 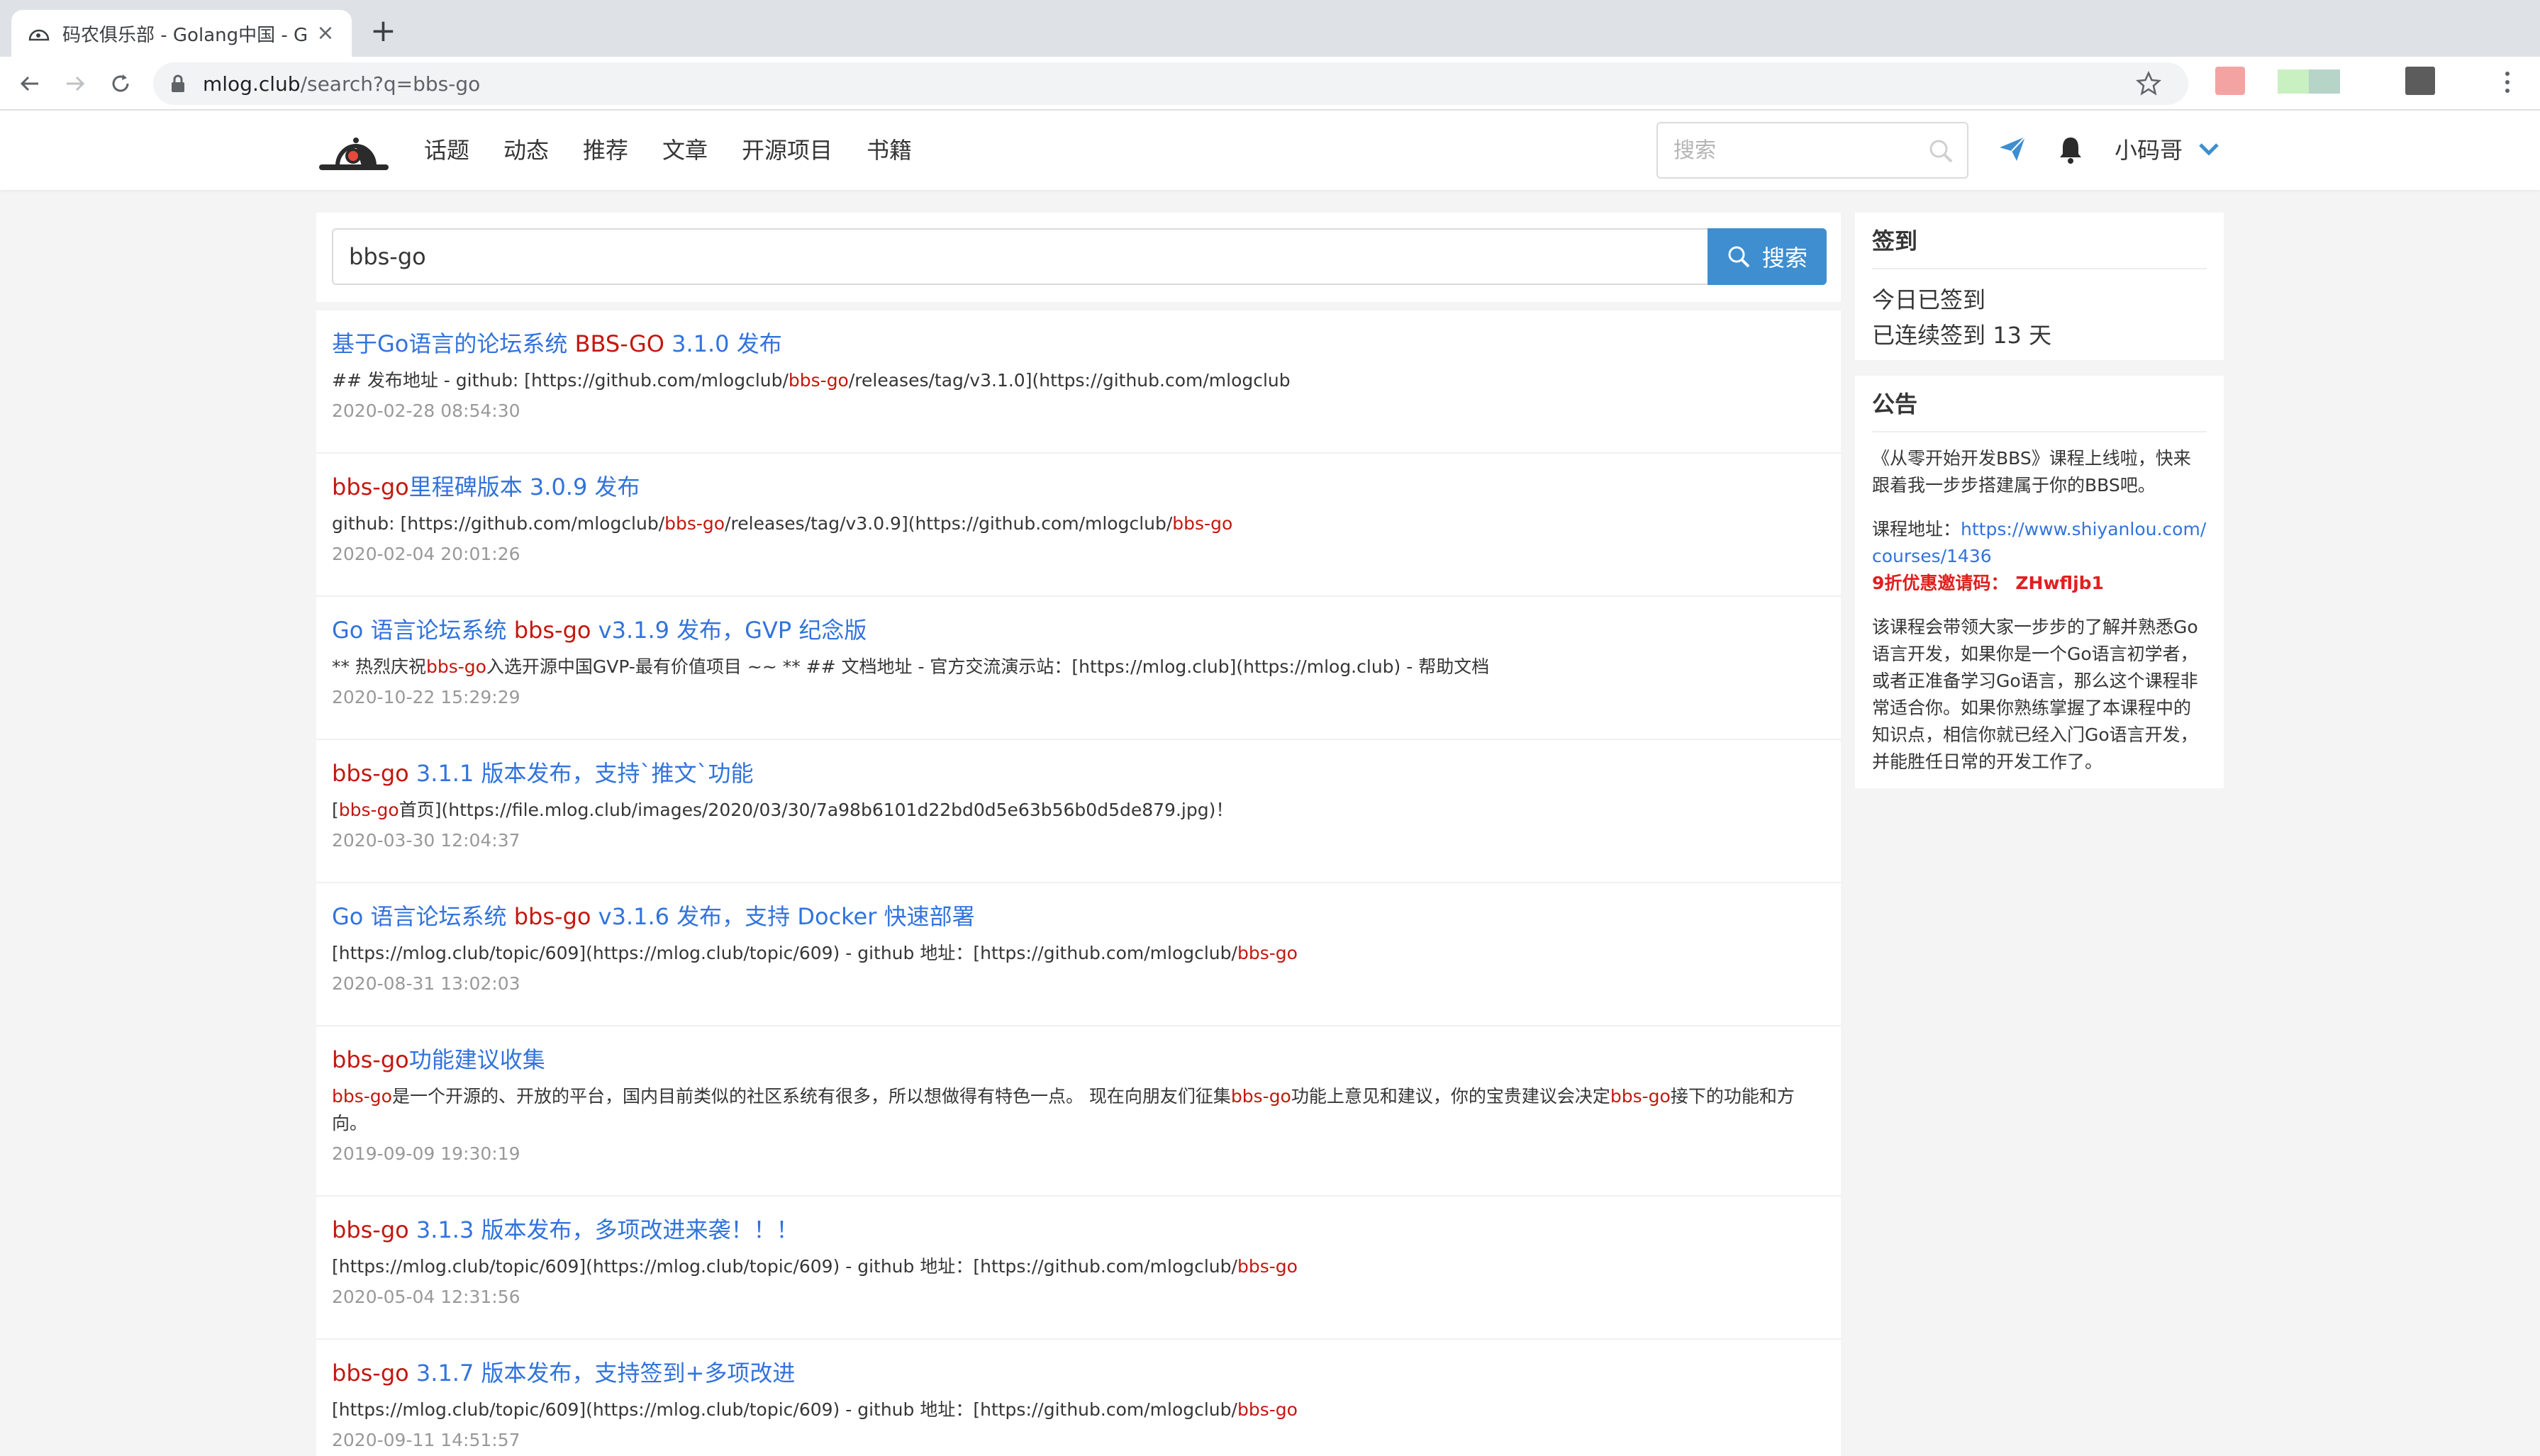 I want to click on result-time: 2020-05-04 12:31:56, so click(x=426, y=1297).